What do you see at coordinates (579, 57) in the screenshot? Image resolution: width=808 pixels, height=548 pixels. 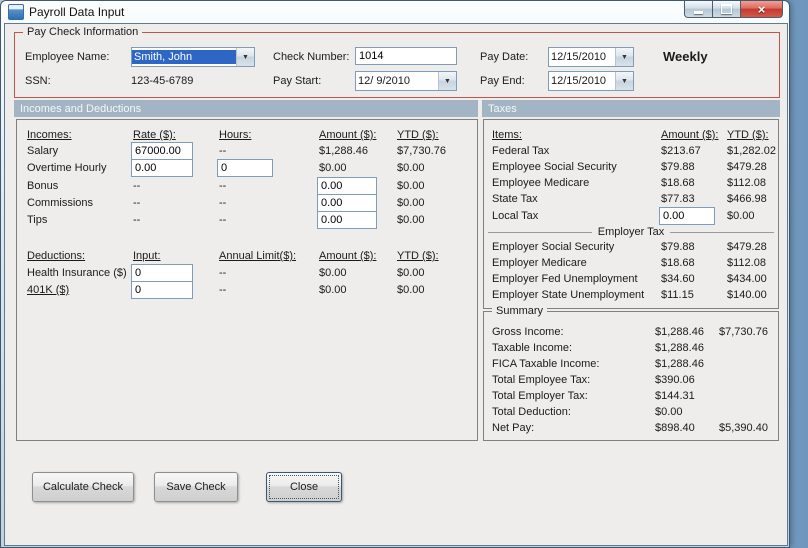 I see `pay-date-value: 12/15/2010` at bounding box center [579, 57].